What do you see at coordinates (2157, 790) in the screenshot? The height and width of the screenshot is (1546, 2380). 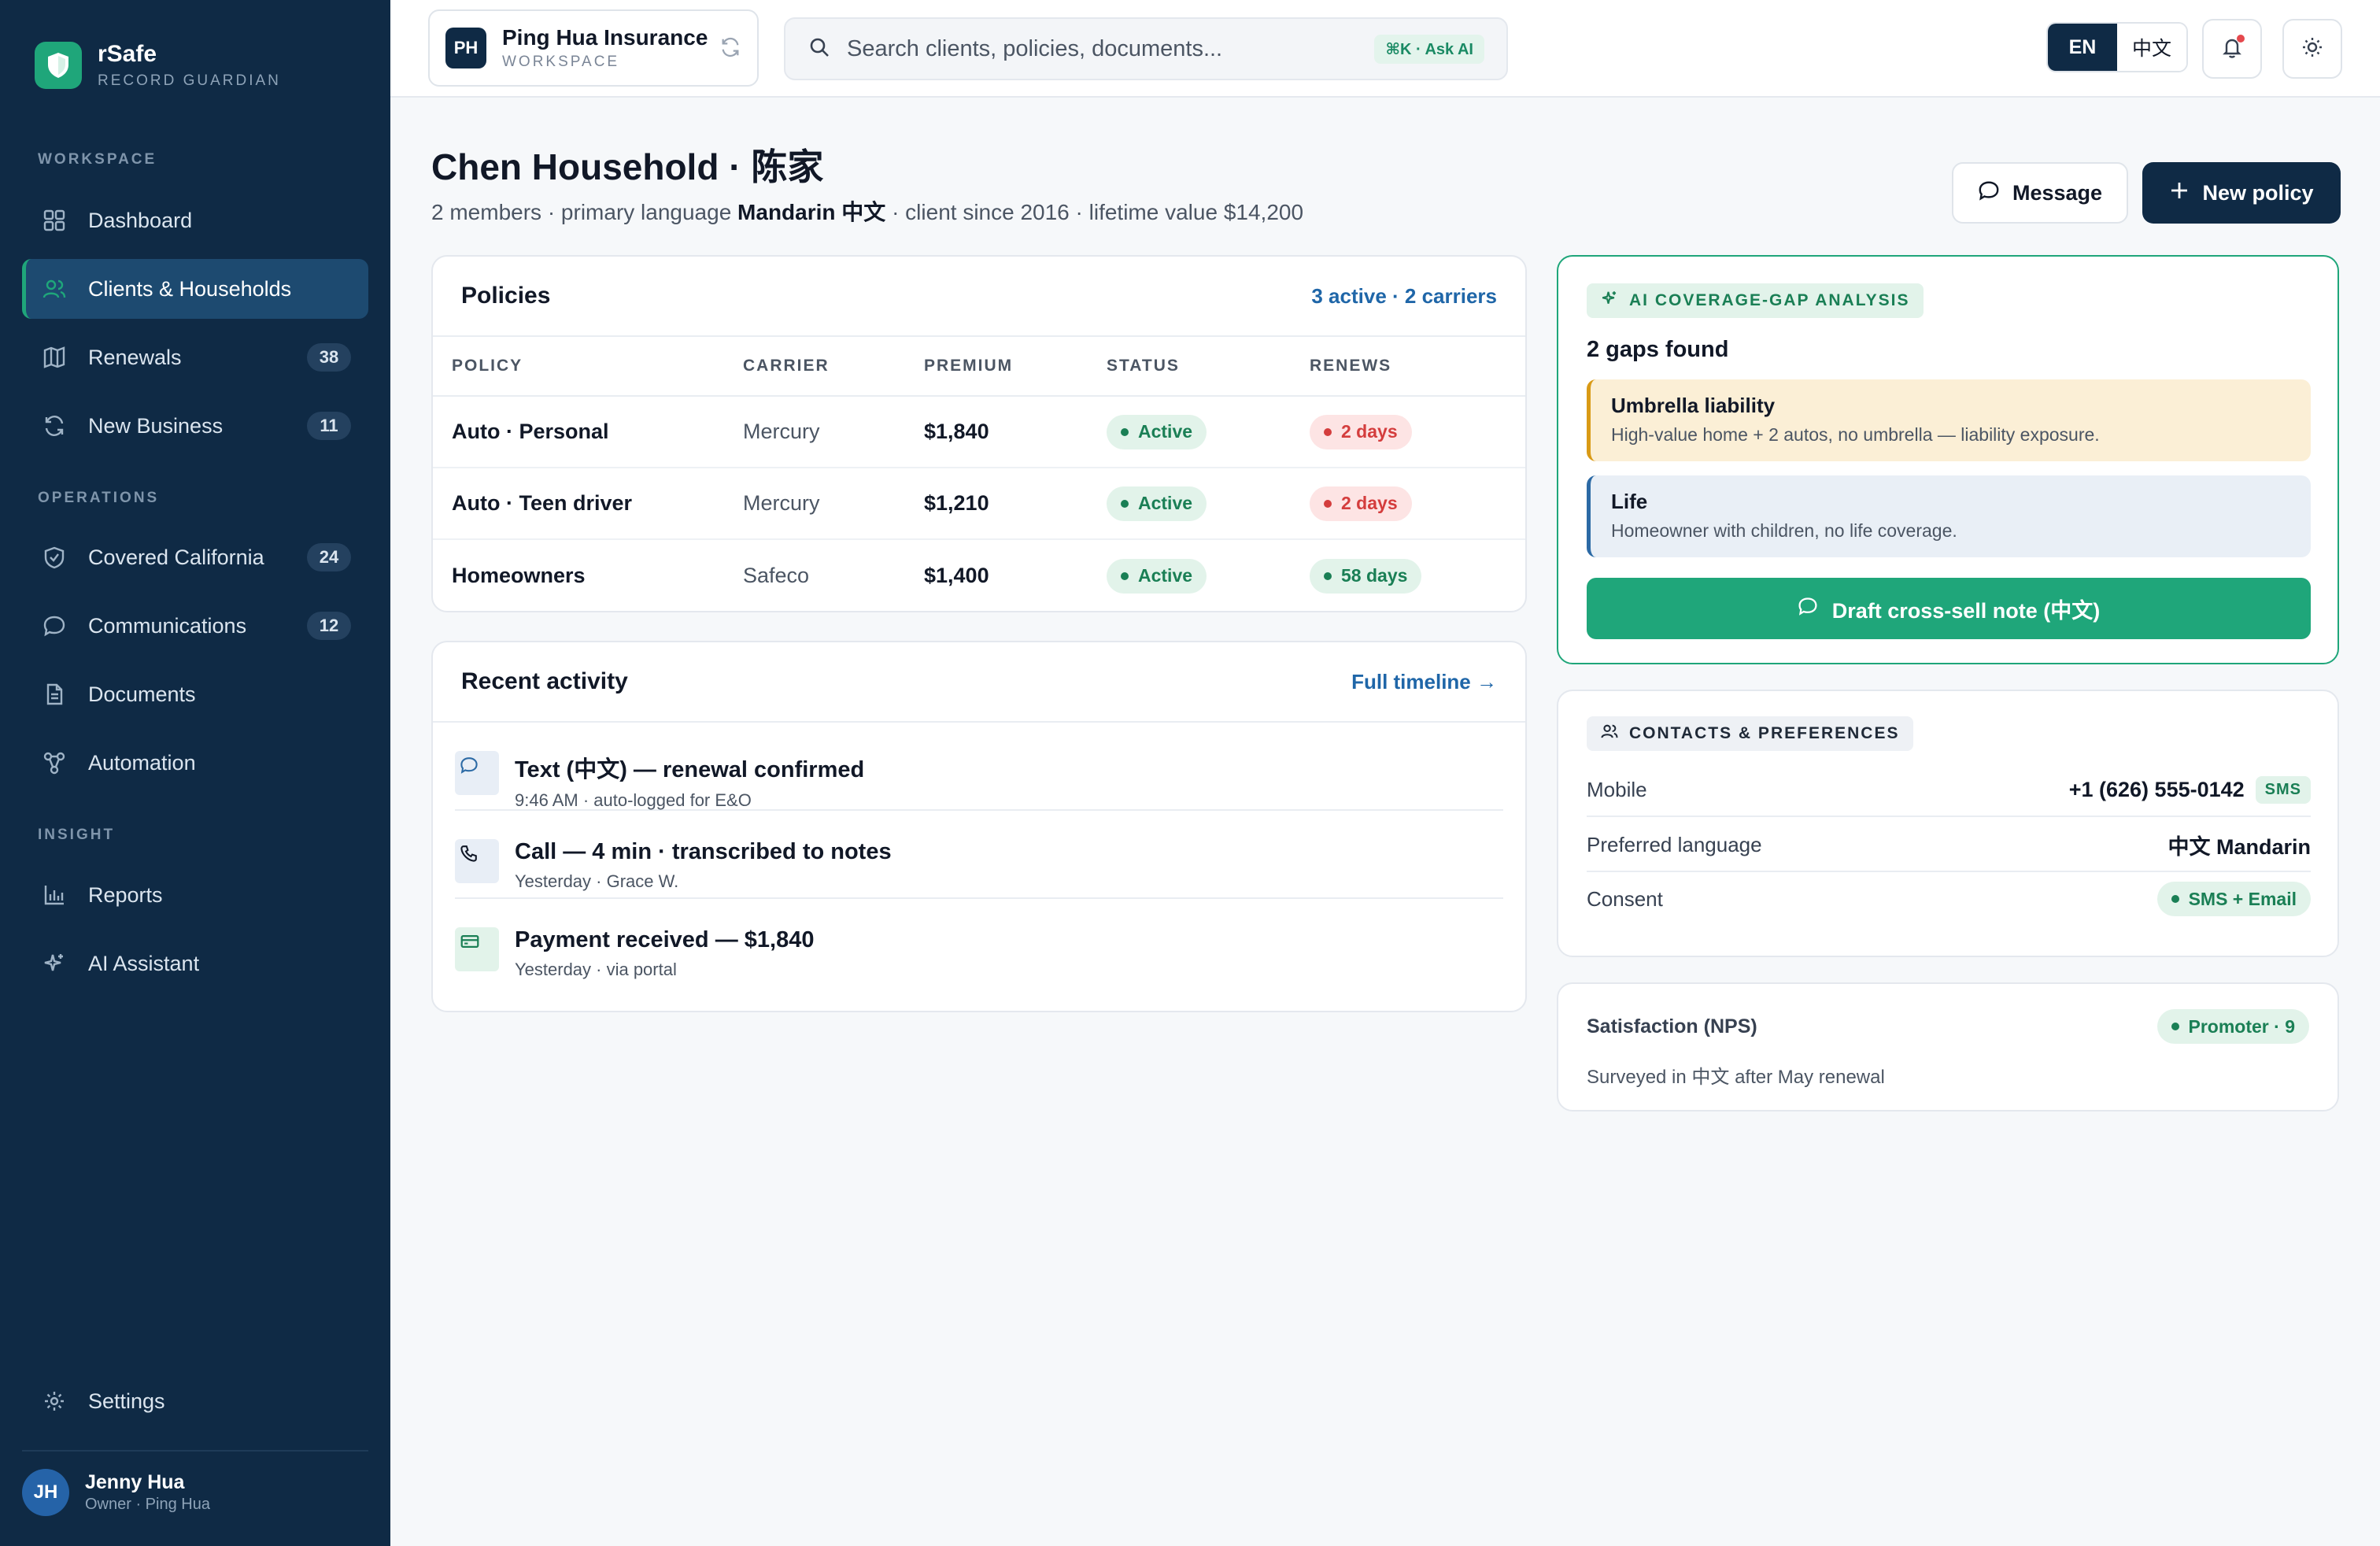 I see `mobile-number: +1 (626) 555-0142` at bounding box center [2157, 790].